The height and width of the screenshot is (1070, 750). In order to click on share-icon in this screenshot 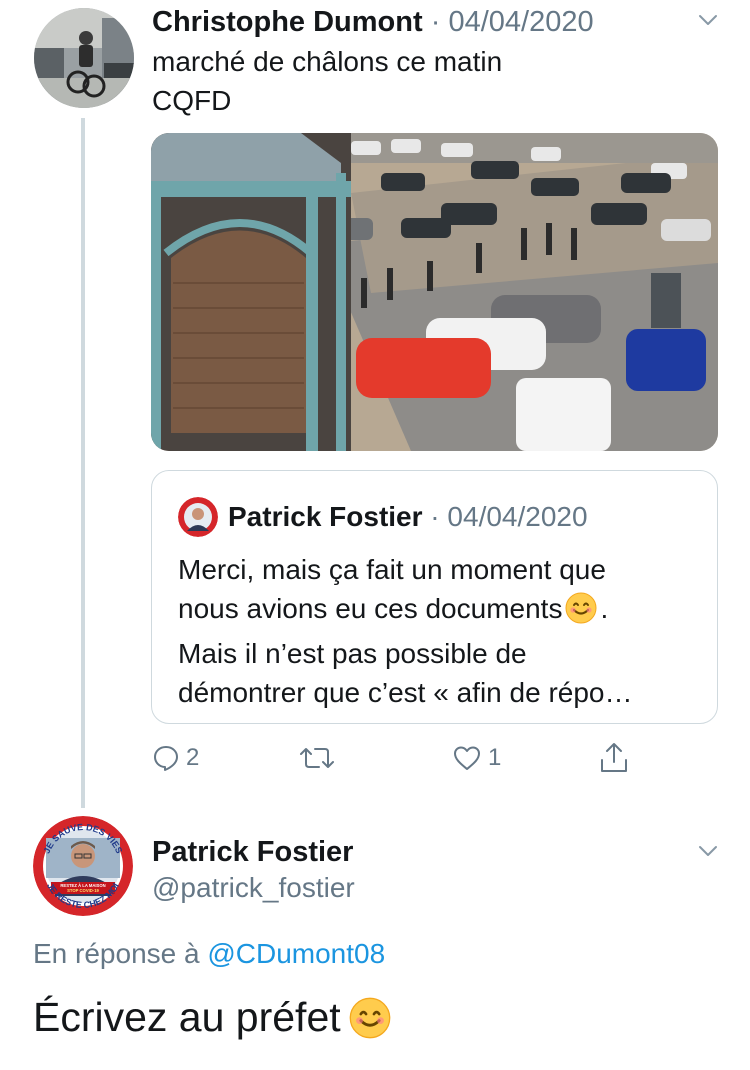, I will do `click(614, 758)`.